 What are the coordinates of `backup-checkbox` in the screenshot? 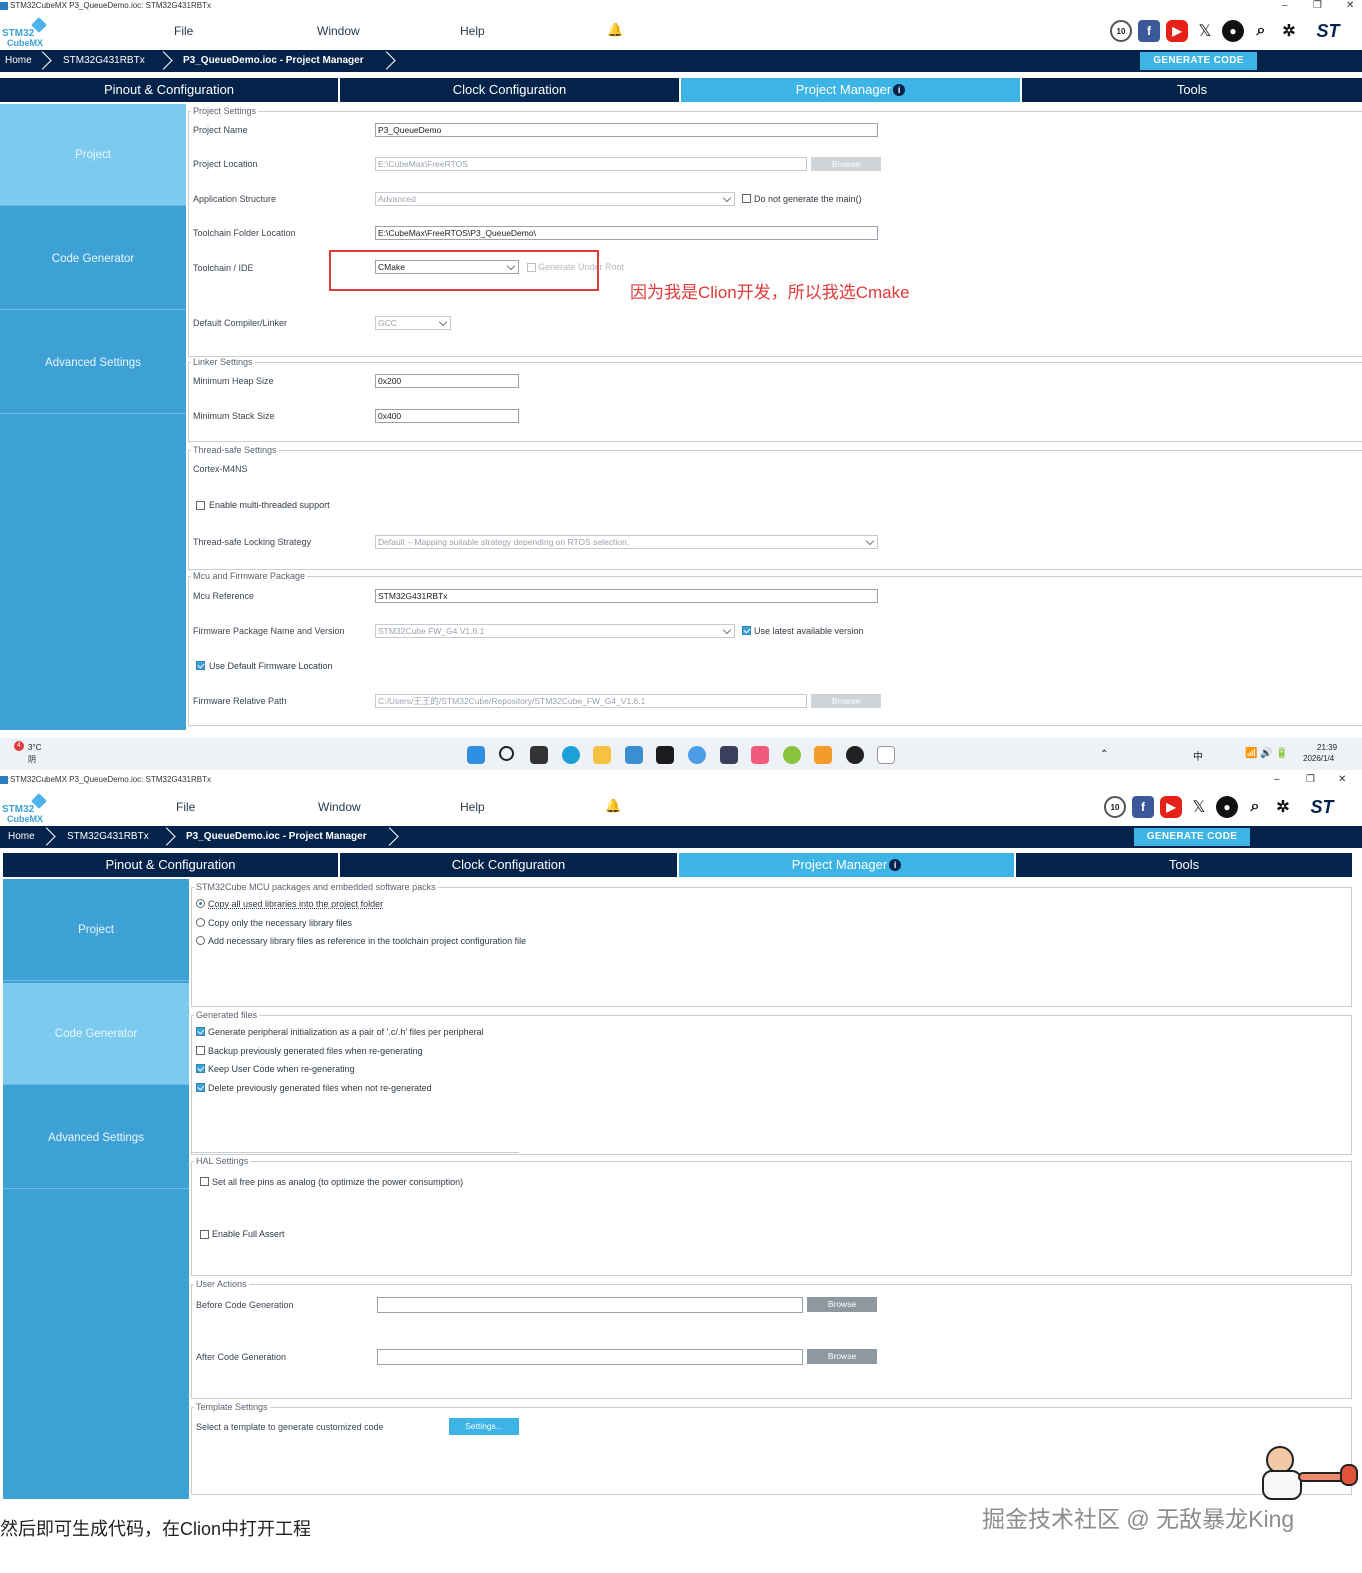 It's located at (200, 1050).